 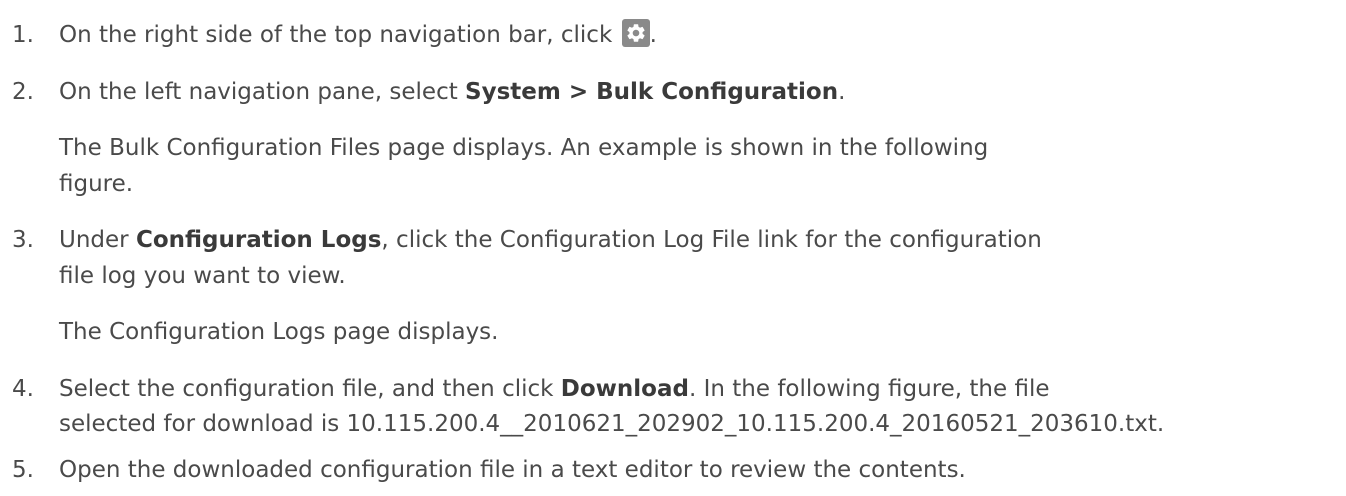 I want to click on step-3-result: The Configuration Logs page displays., so click(x=279, y=332).